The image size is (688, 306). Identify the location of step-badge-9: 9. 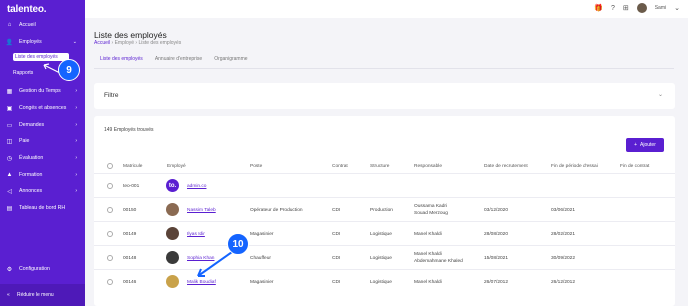
(69, 70).